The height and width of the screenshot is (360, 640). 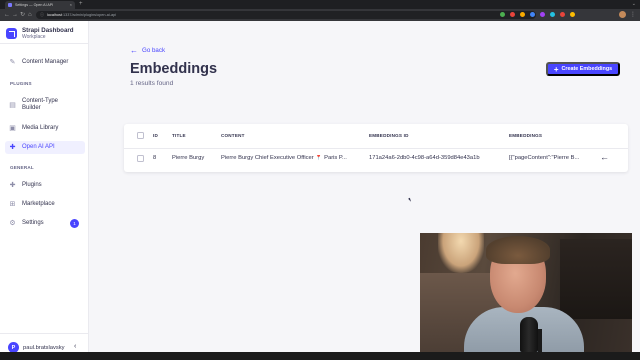 What do you see at coordinates (140, 135) in the screenshot?
I see `select-all-checkbox` at bounding box center [140, 135].